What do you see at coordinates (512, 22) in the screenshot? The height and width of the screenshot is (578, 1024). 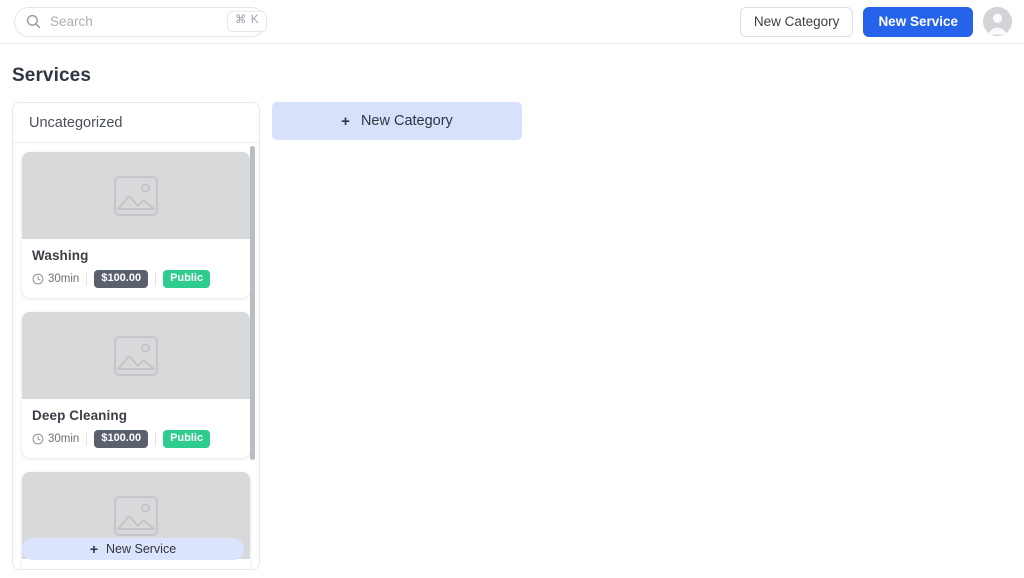 I see `top-bar: ⌘ K New Category New Service` at bounding box center [512, 22].